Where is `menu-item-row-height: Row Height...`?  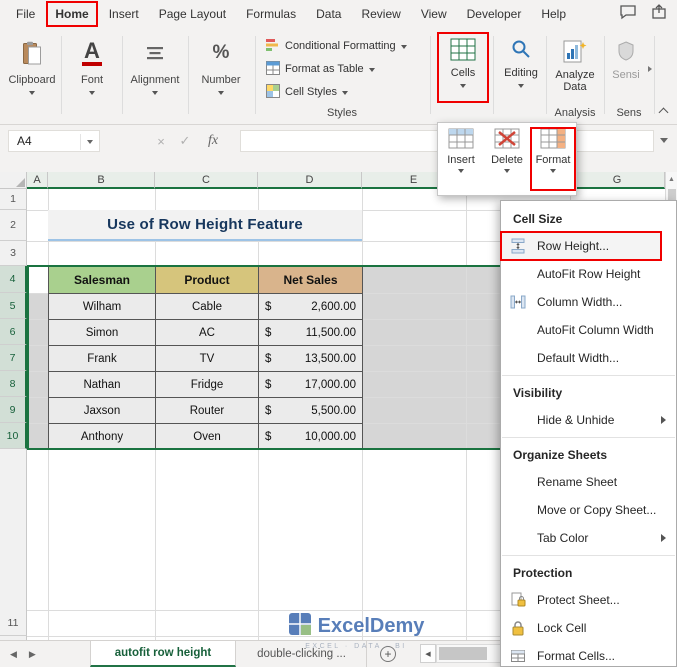
menu-item-row-height: Row Height... is located at coordinates (581, 246).